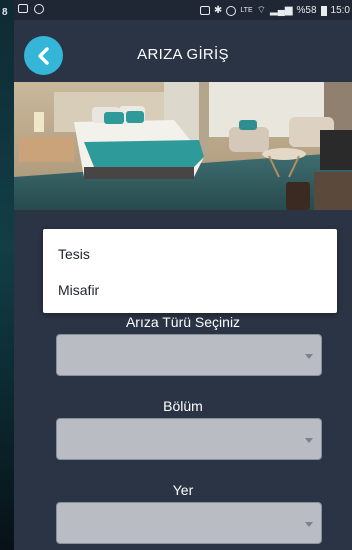  Describe the element at coordinates (5, 12) in the screenshot. I see `edge-digit: 8` at that location.